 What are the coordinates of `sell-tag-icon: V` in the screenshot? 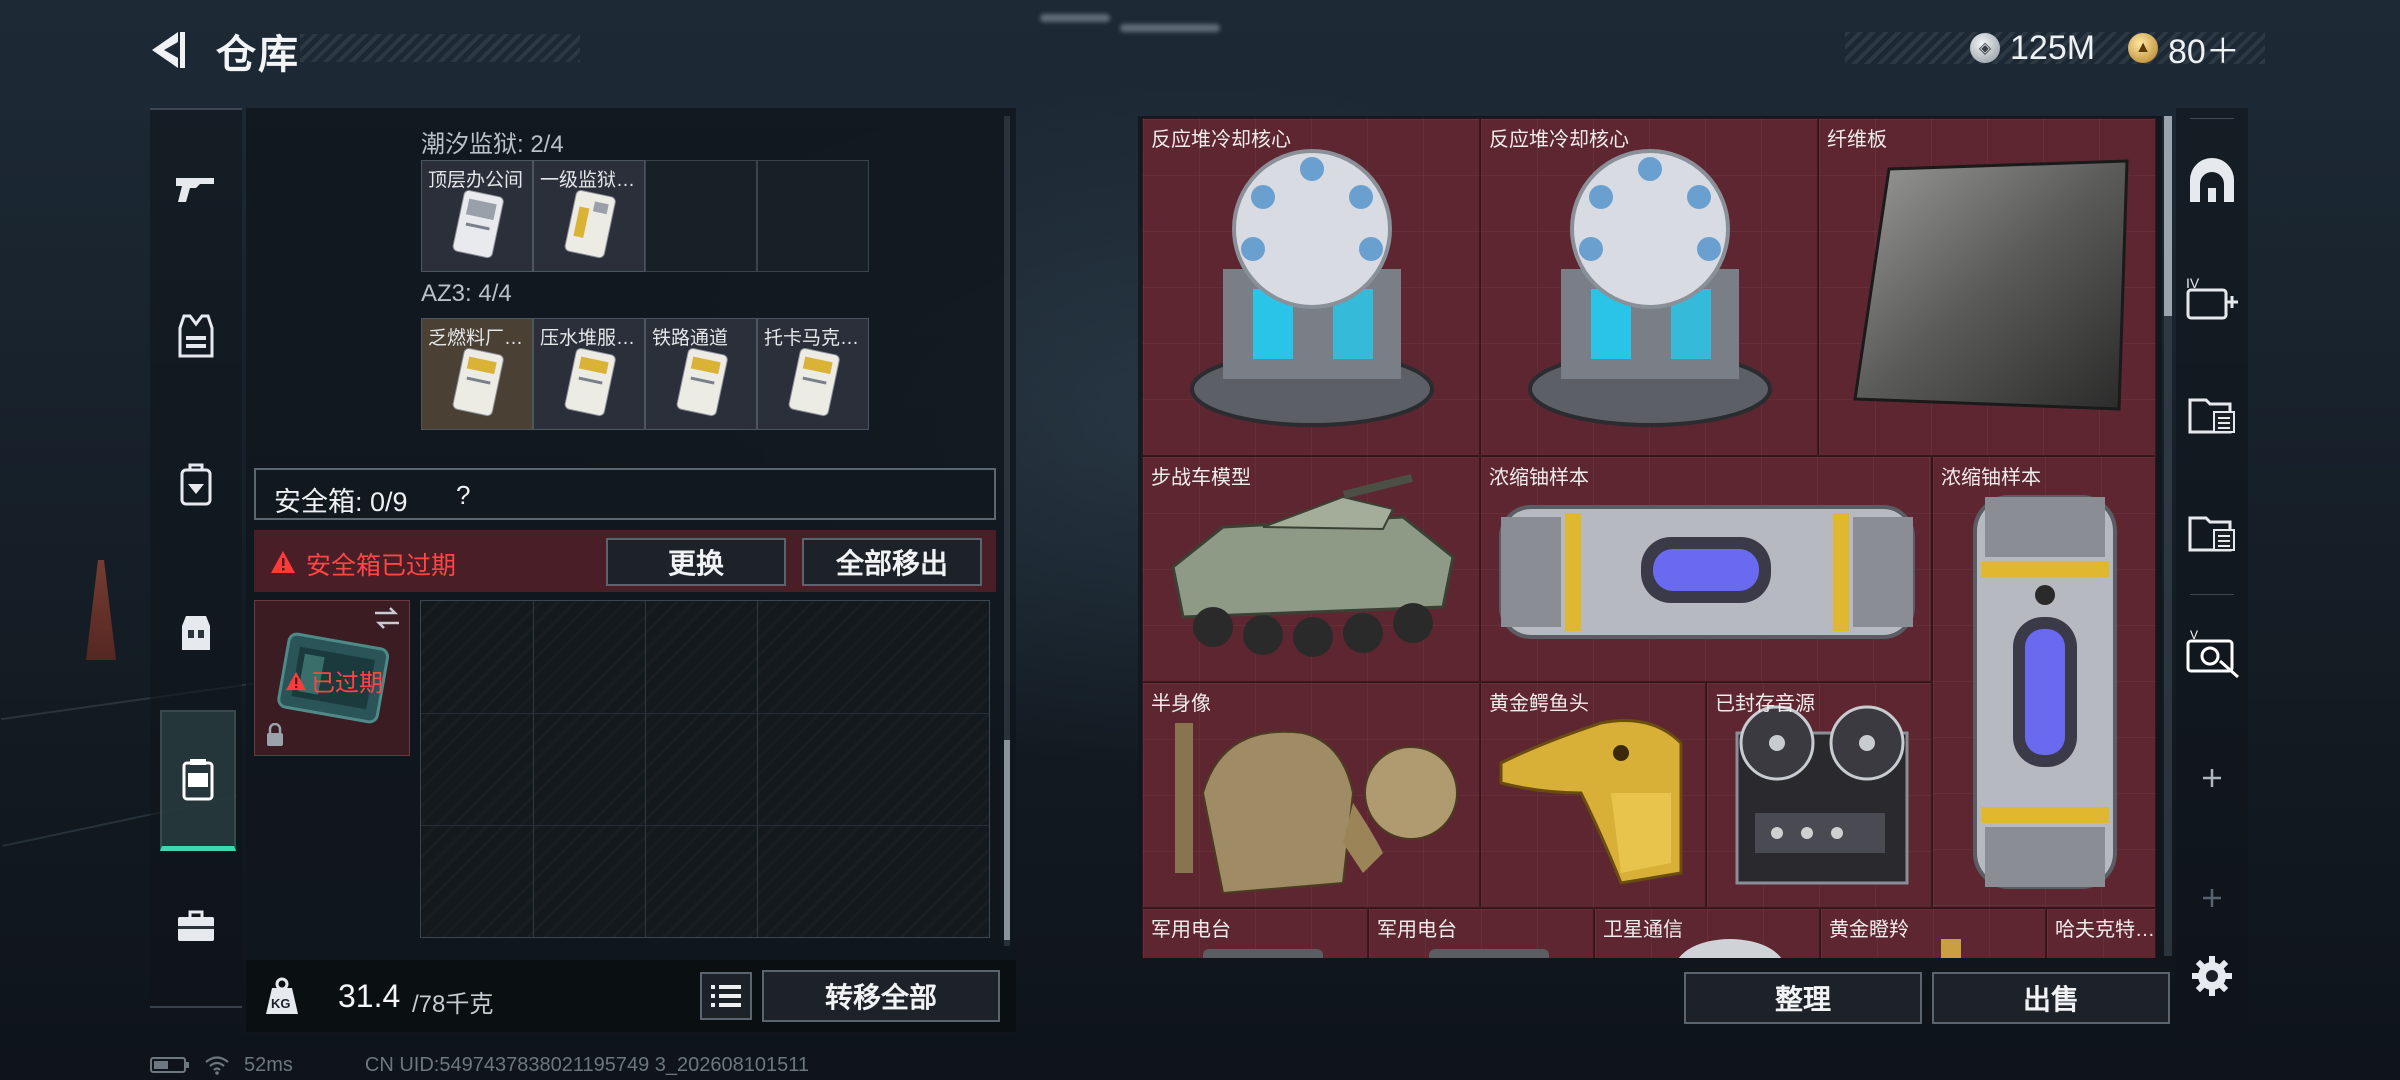 It's located at (2212, 654).